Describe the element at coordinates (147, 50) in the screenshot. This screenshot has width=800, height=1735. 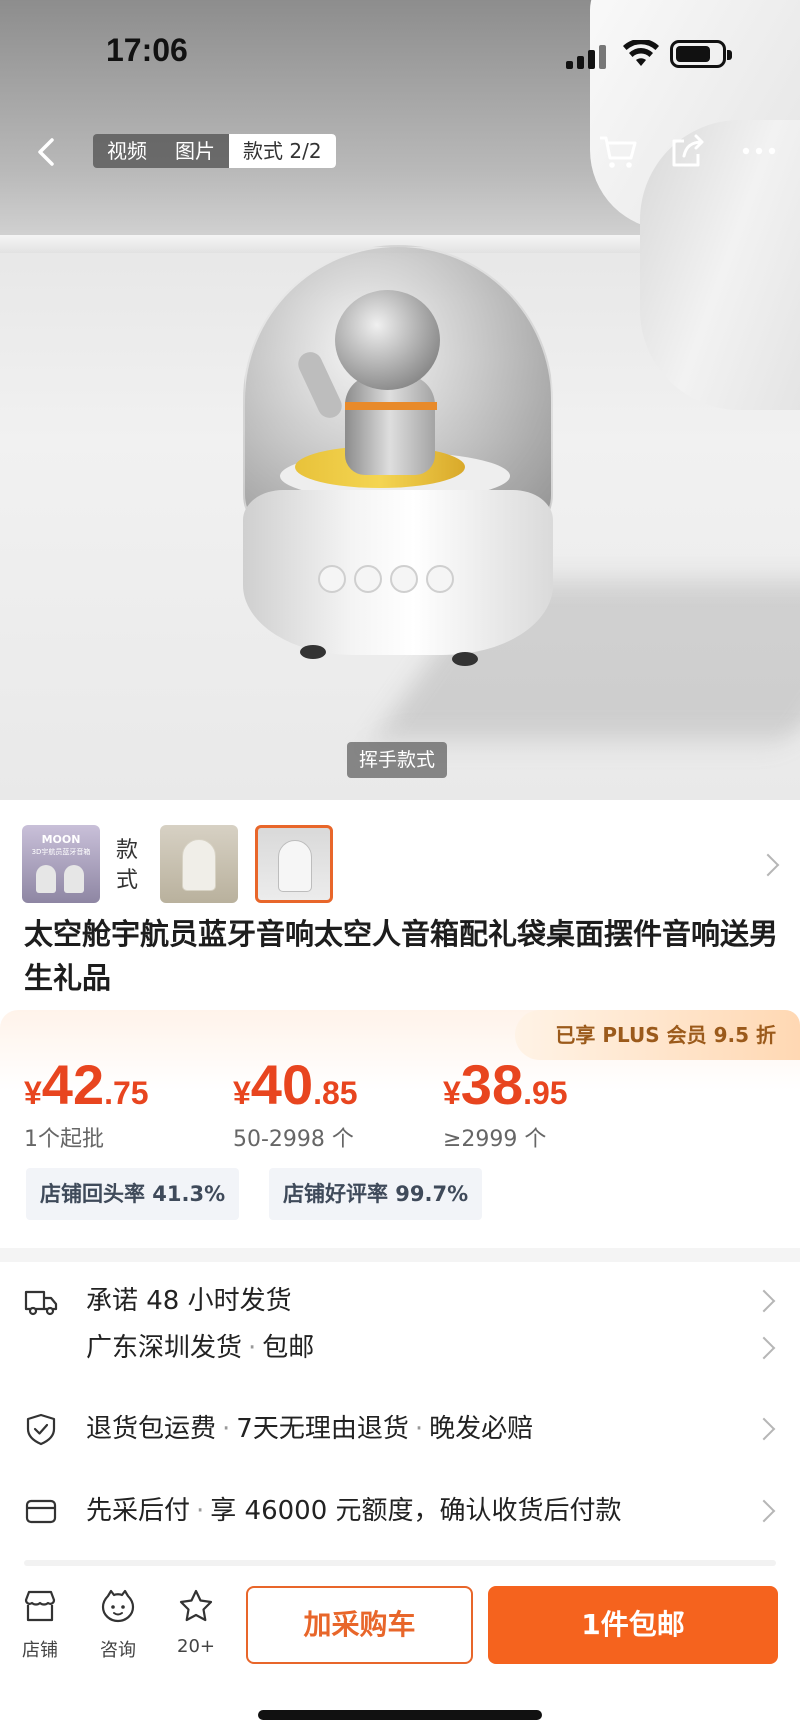
I see `status-time: 17:06` at that location.